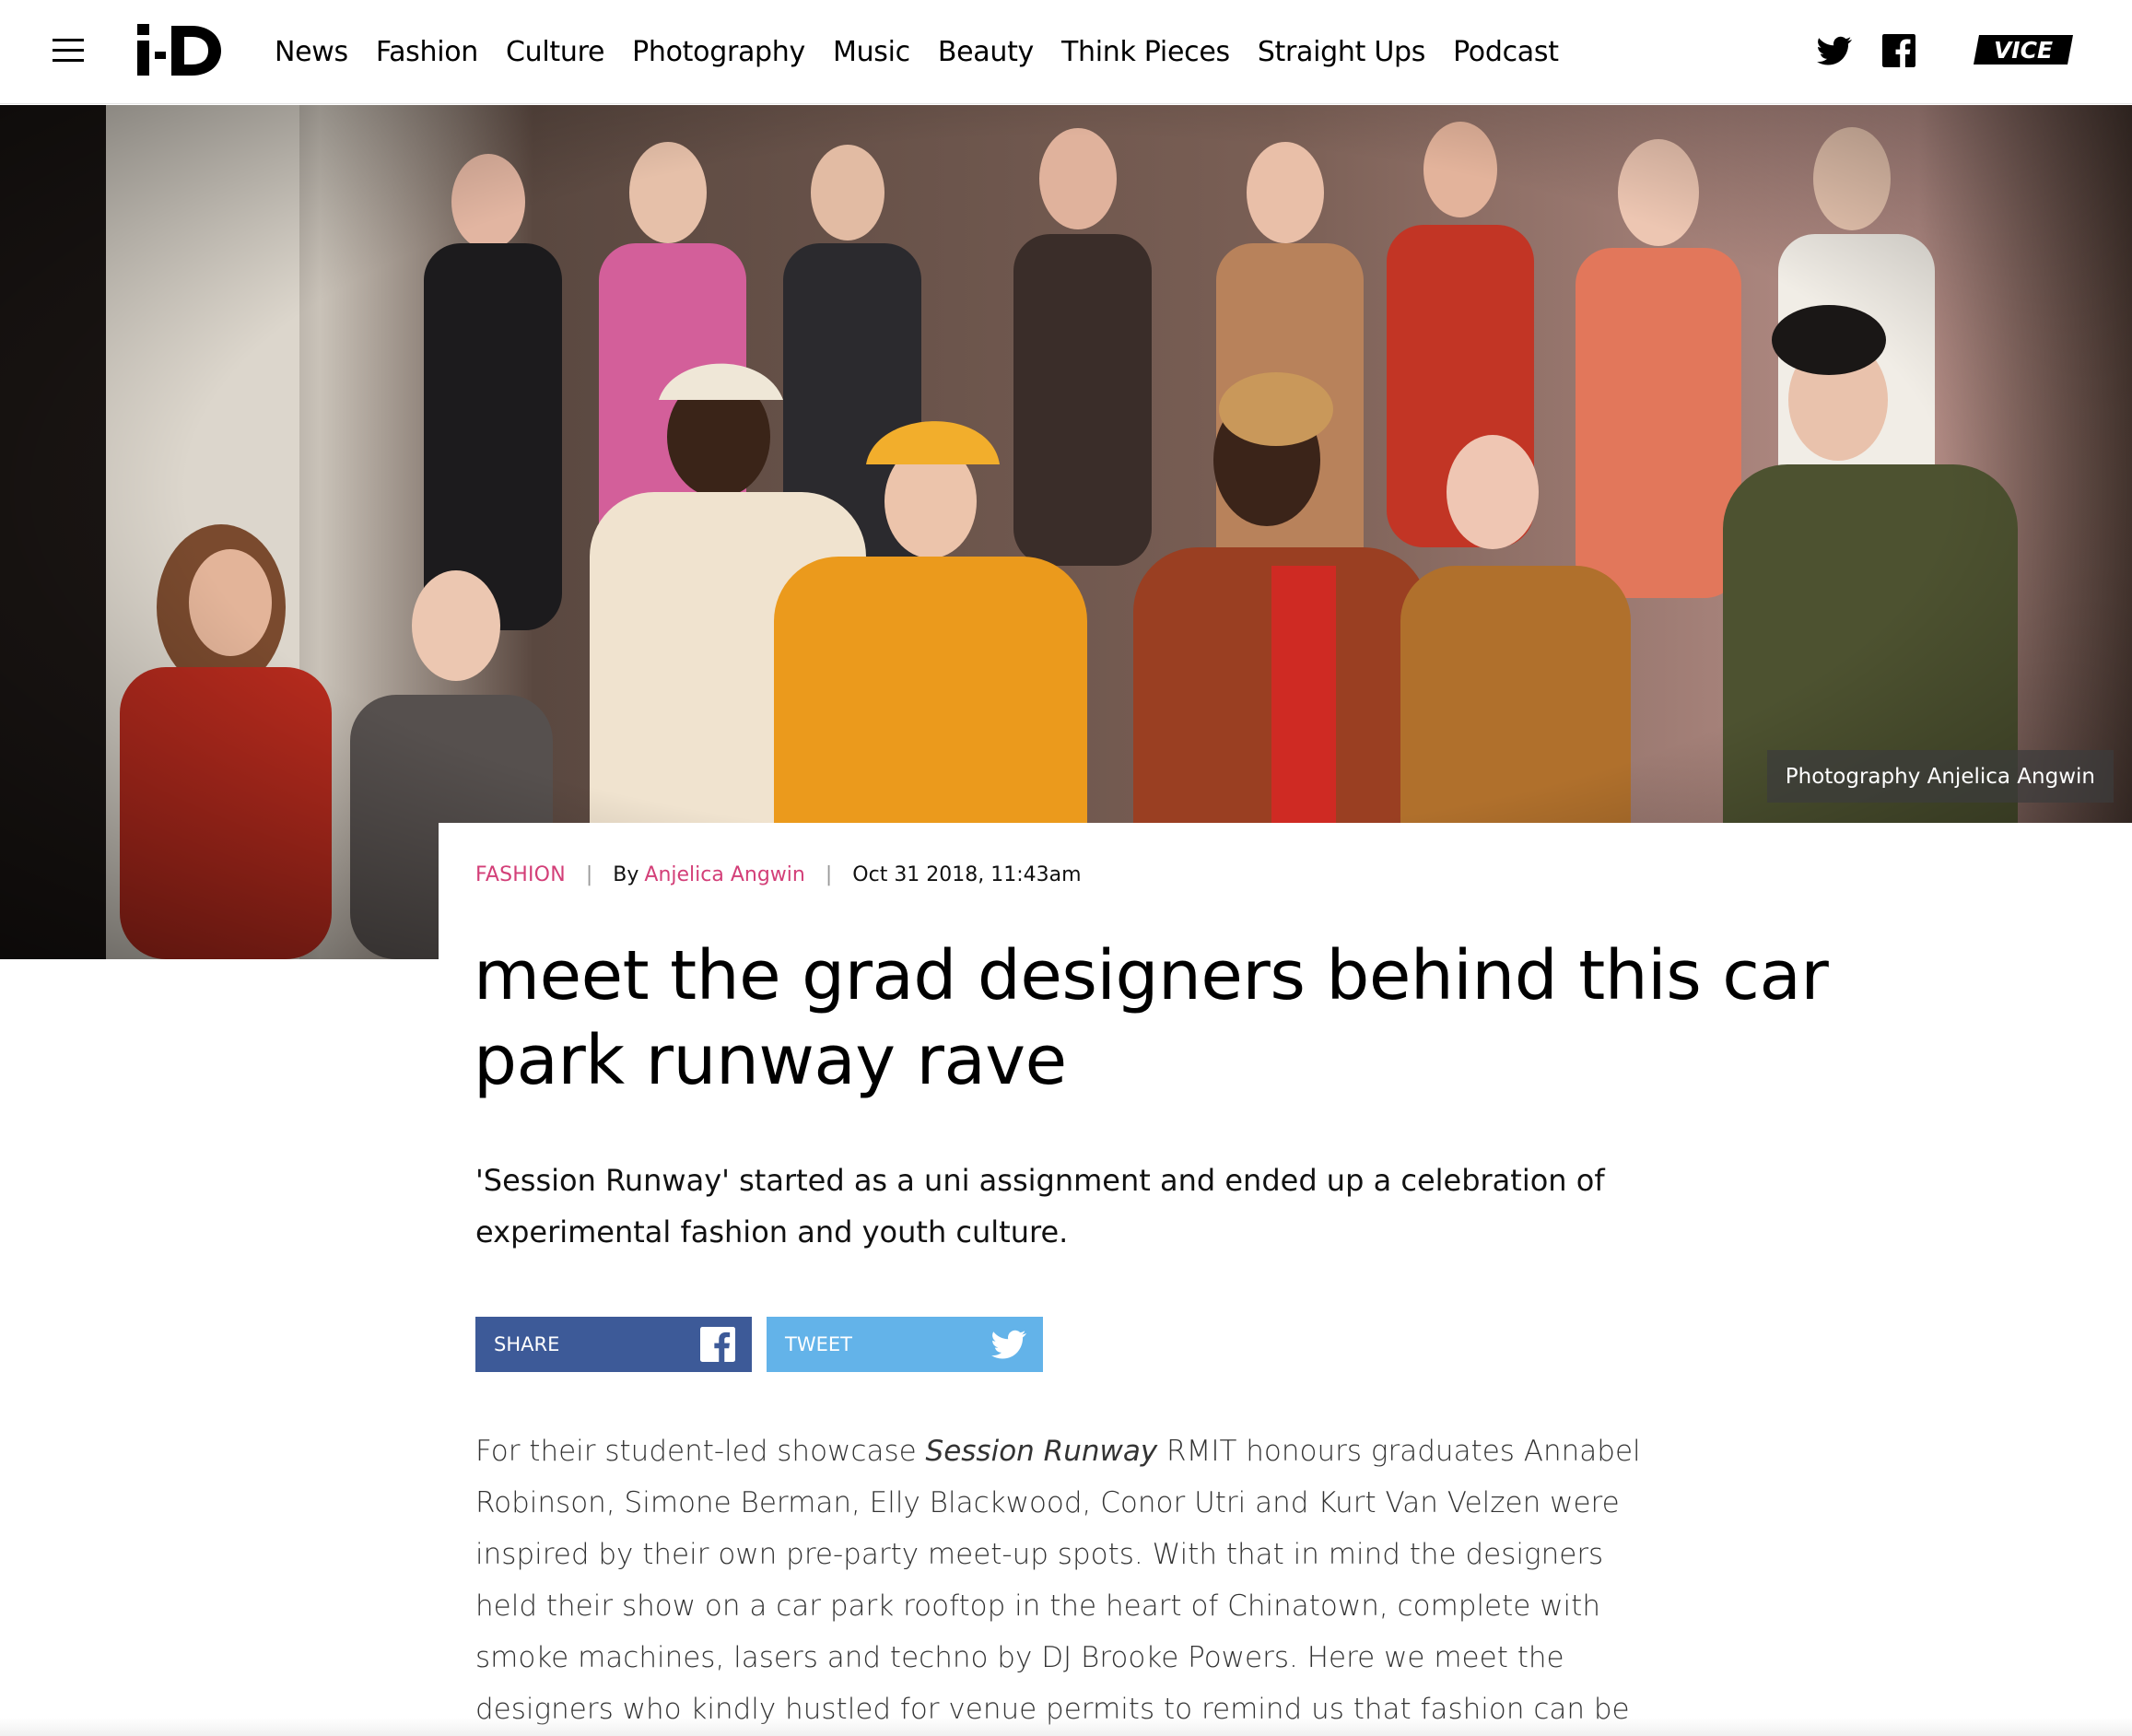  Describe the element at coordinates (1940, 776) in the screenshot. I see `photo-credit: Photography Anjelica Angwin` at that location.